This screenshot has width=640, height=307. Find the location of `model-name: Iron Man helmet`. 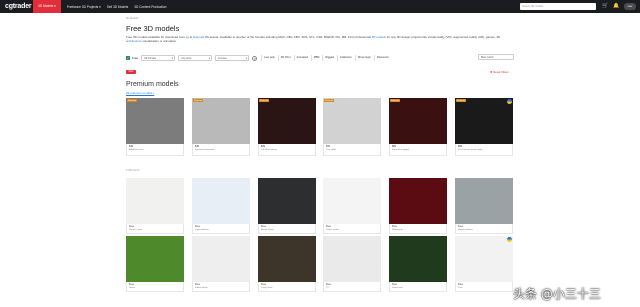

model-name: Iron Man helmet is located at coordinates (287, 150).